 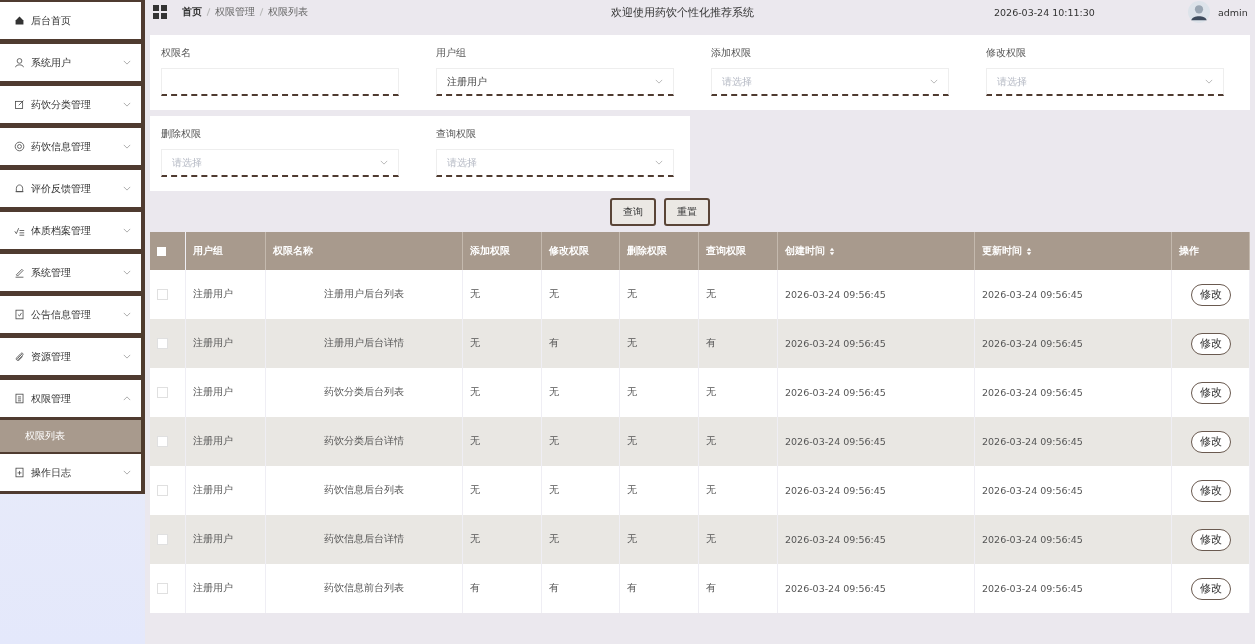 What do you see at coordinates (72, 357) in the screenshot?
I see `sidebar-item: 资源管理` at bounding box center [72, 357].